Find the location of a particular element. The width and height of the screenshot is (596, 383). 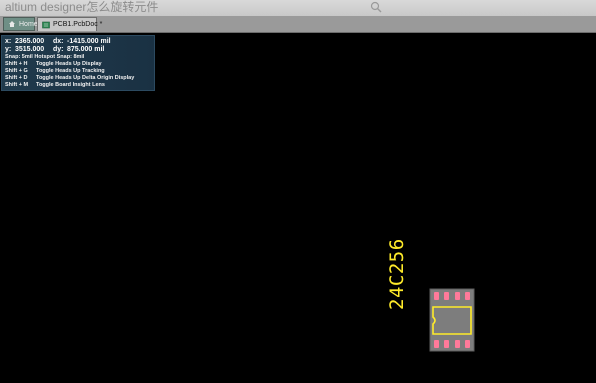

tab-pcb-document: PCB1.PcbDoc * is located at coordinates (69, 24).